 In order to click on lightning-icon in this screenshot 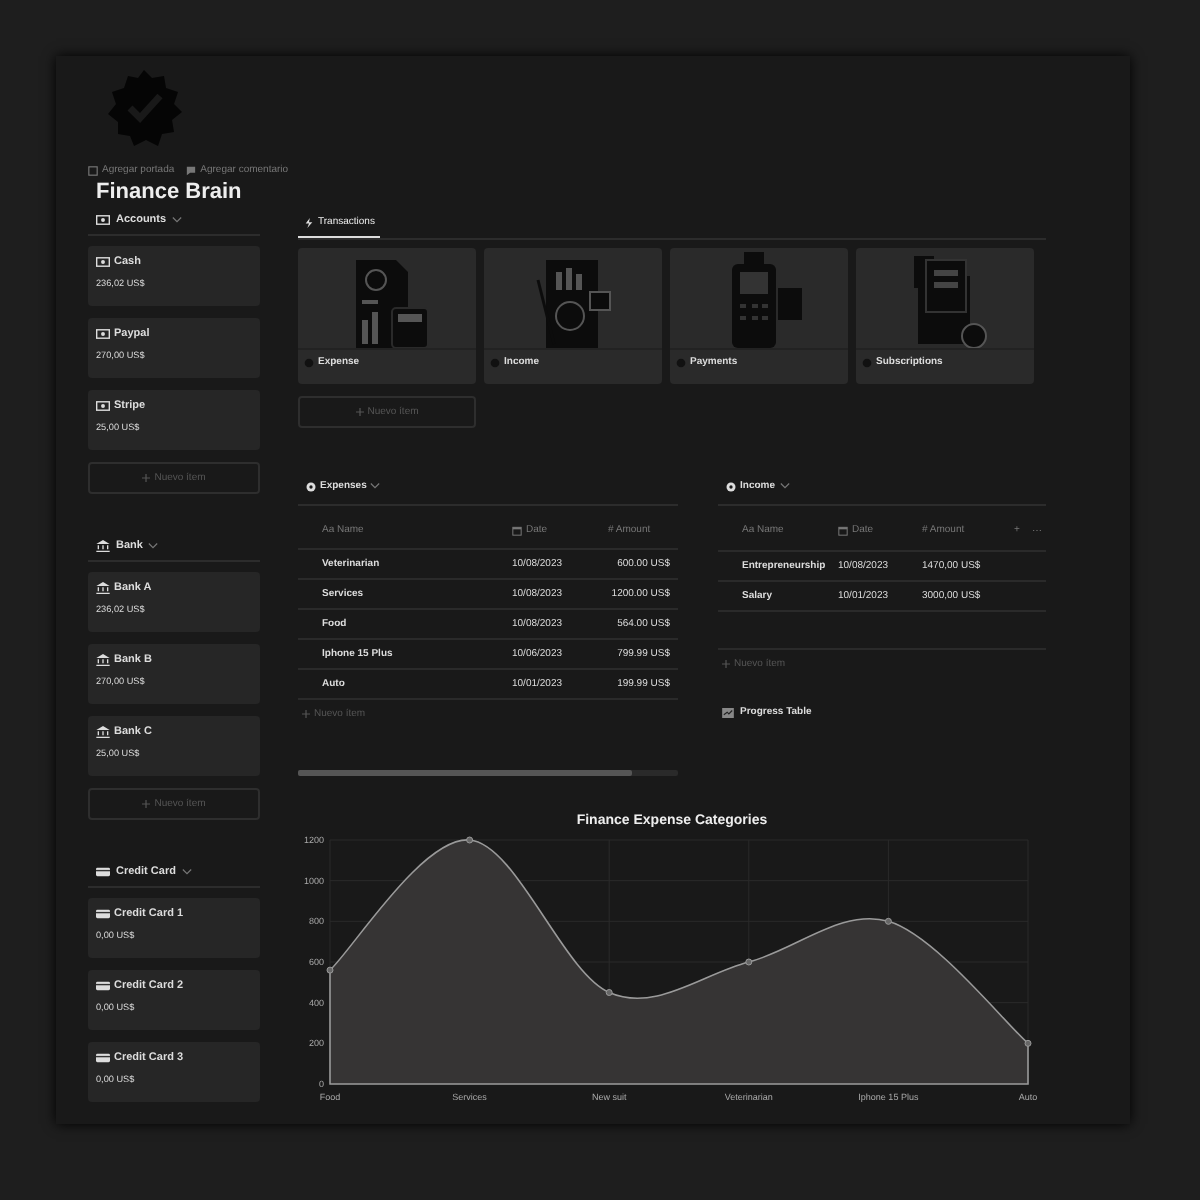, I will do `click(309, 222)`.